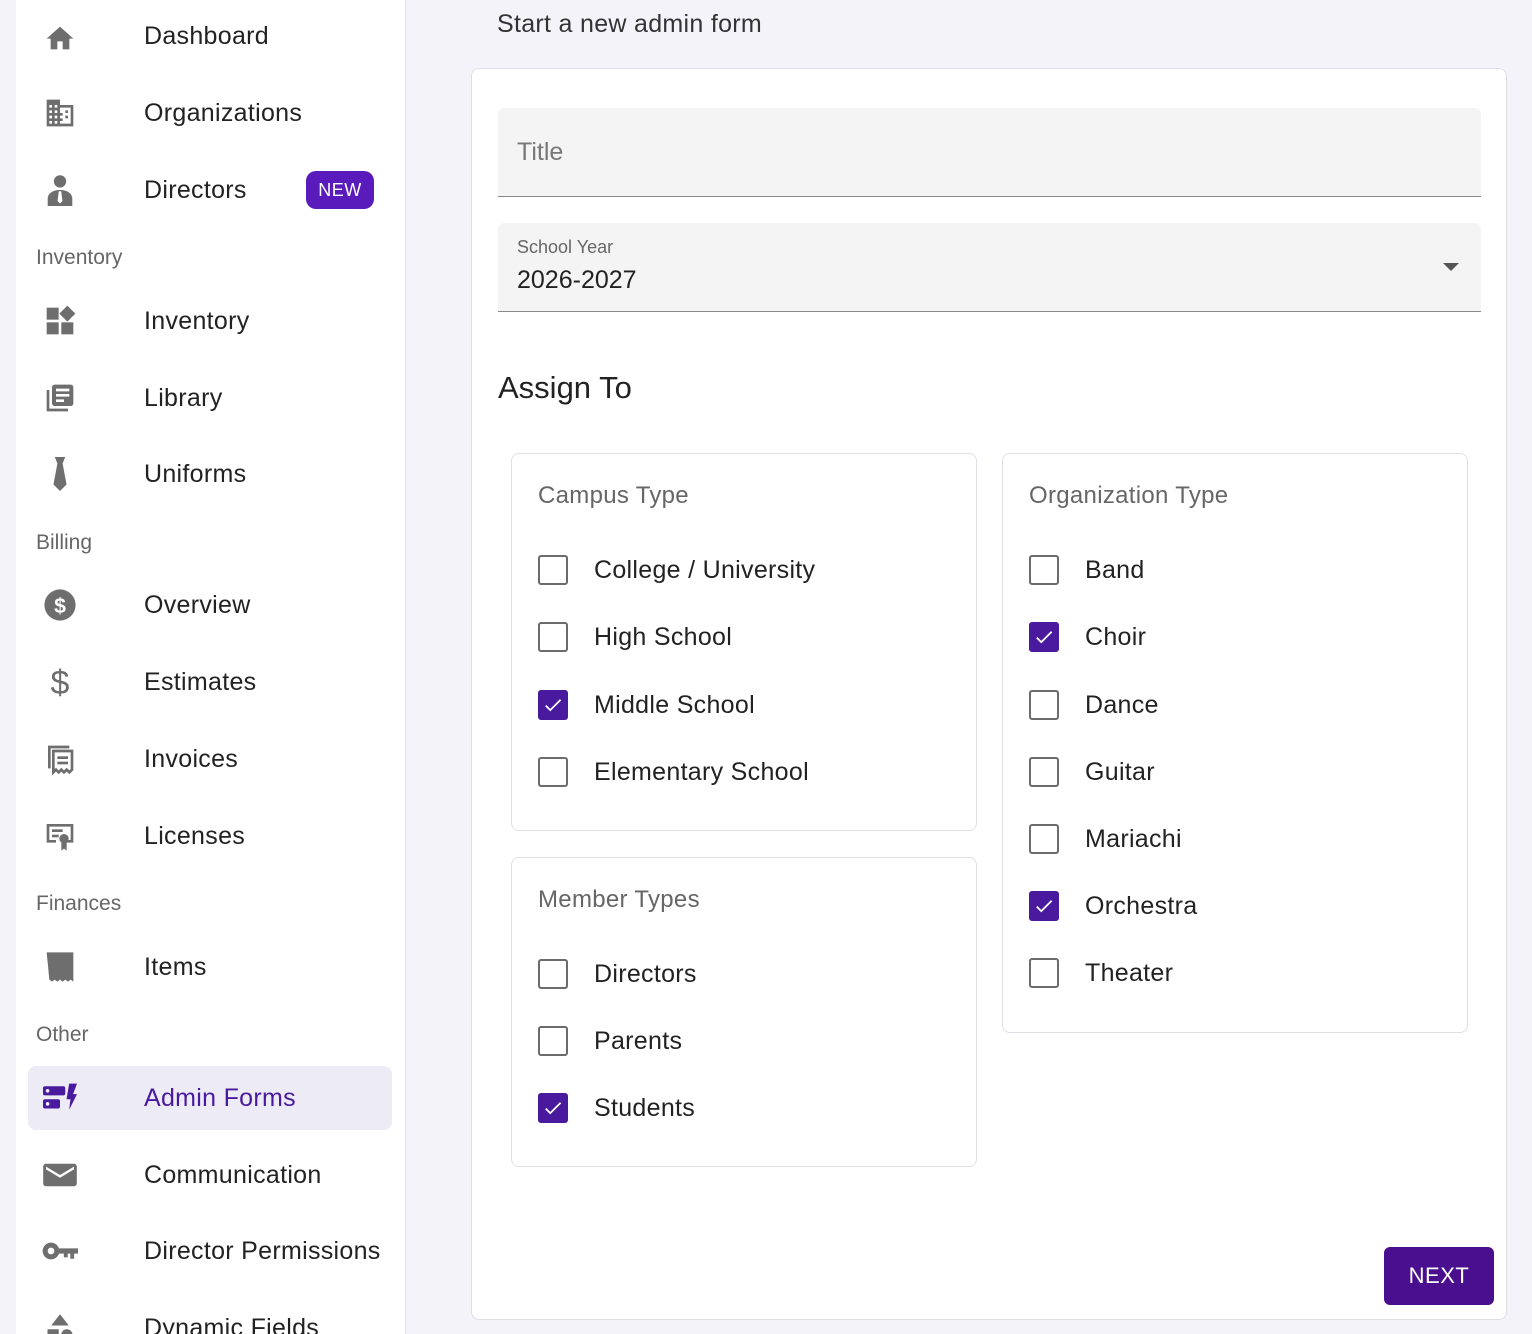  I want to click on checkbox-label: Parents, so click(638, 1041).